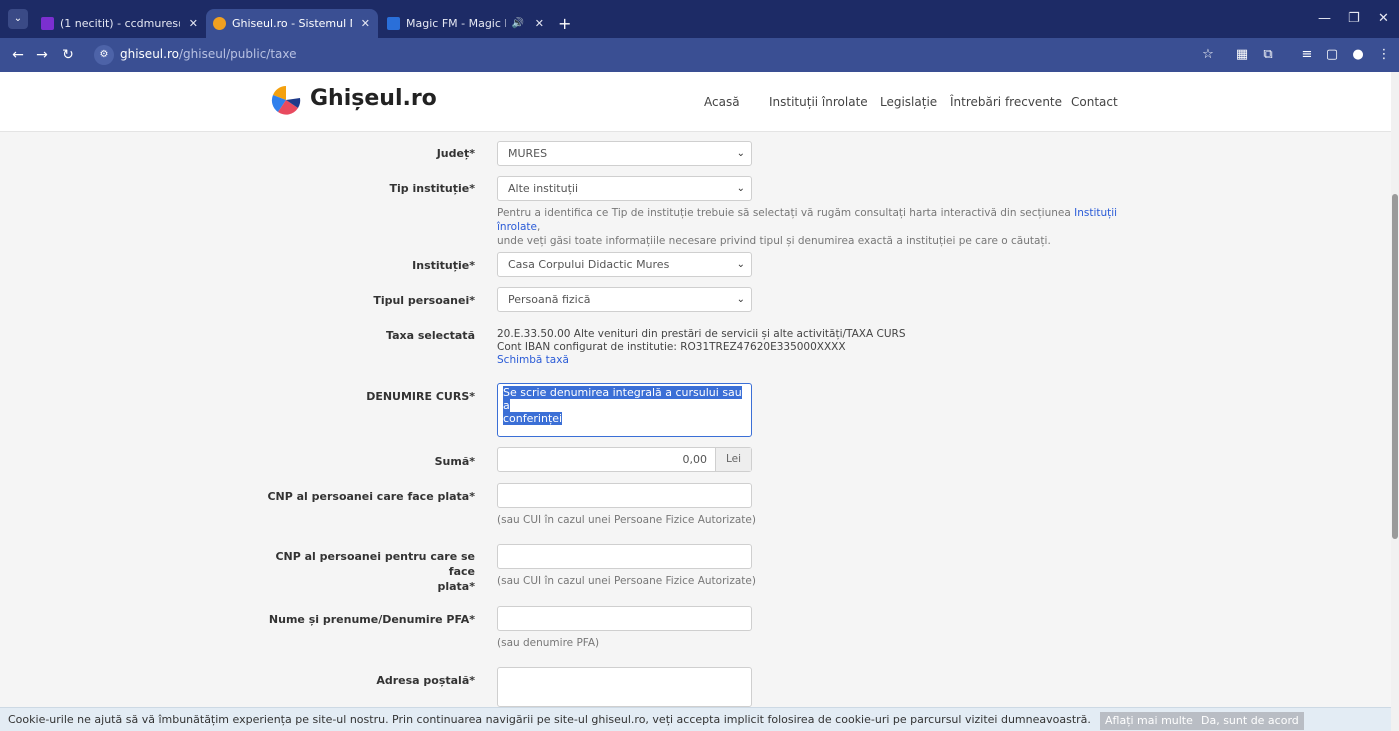 This screenshot has height=731, width=1399. What do you see at coordinates (1332, 55) in the screenshot?
I see `side-panel-icon: ▢` at bounding box center [1332, 55].